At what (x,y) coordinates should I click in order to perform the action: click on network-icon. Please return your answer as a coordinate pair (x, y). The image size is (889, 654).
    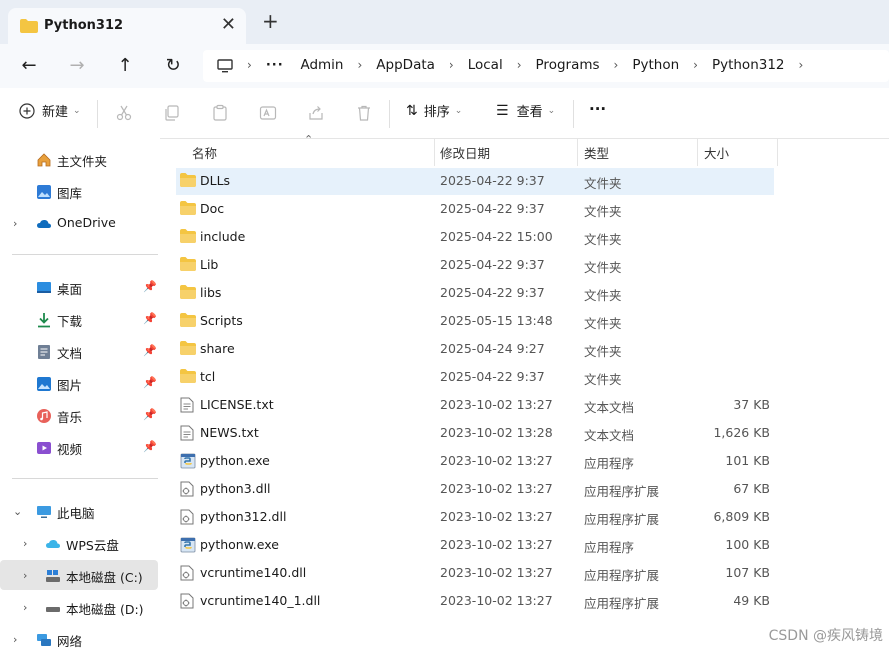
    Looking at the image, I should click on (44, 640).